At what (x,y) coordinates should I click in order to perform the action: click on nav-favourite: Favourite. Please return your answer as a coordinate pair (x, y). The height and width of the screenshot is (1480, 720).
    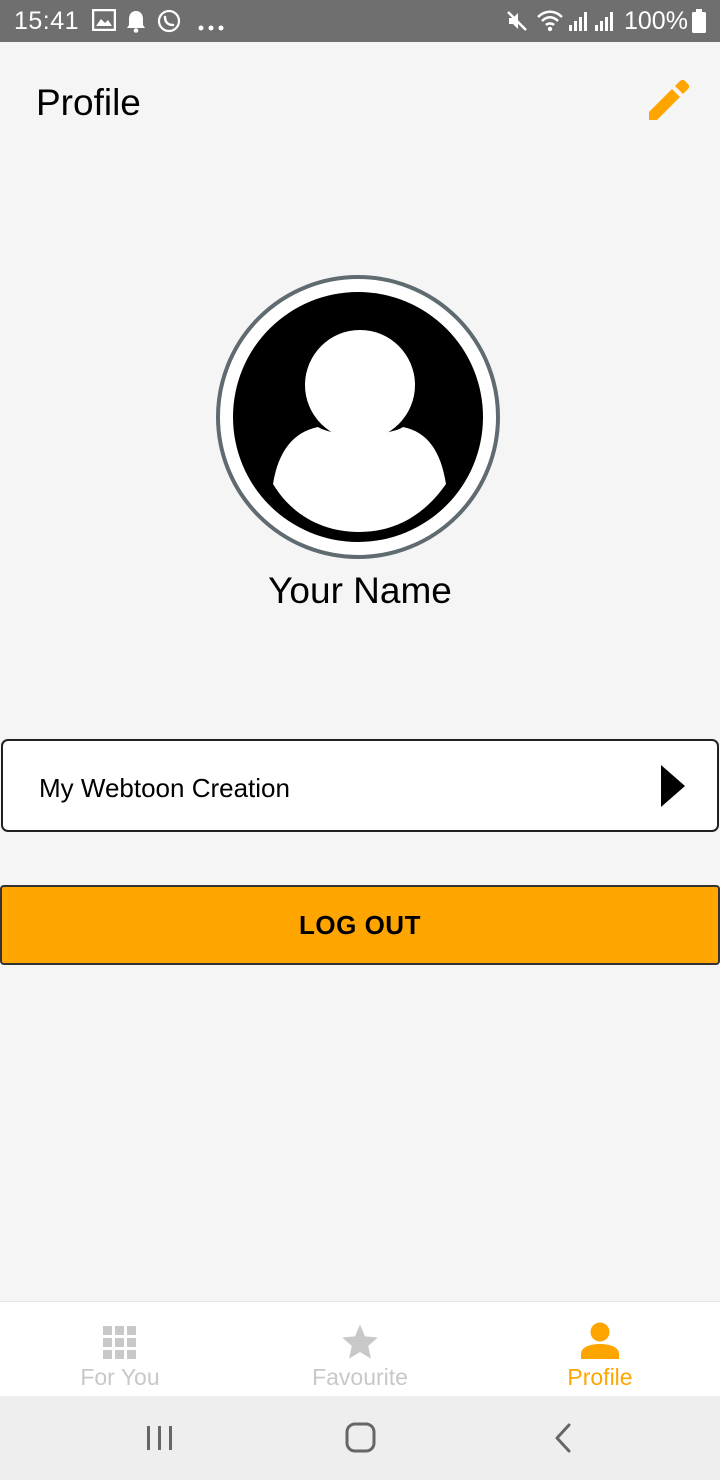
    Looking at the image, I should click on (360, 1349).